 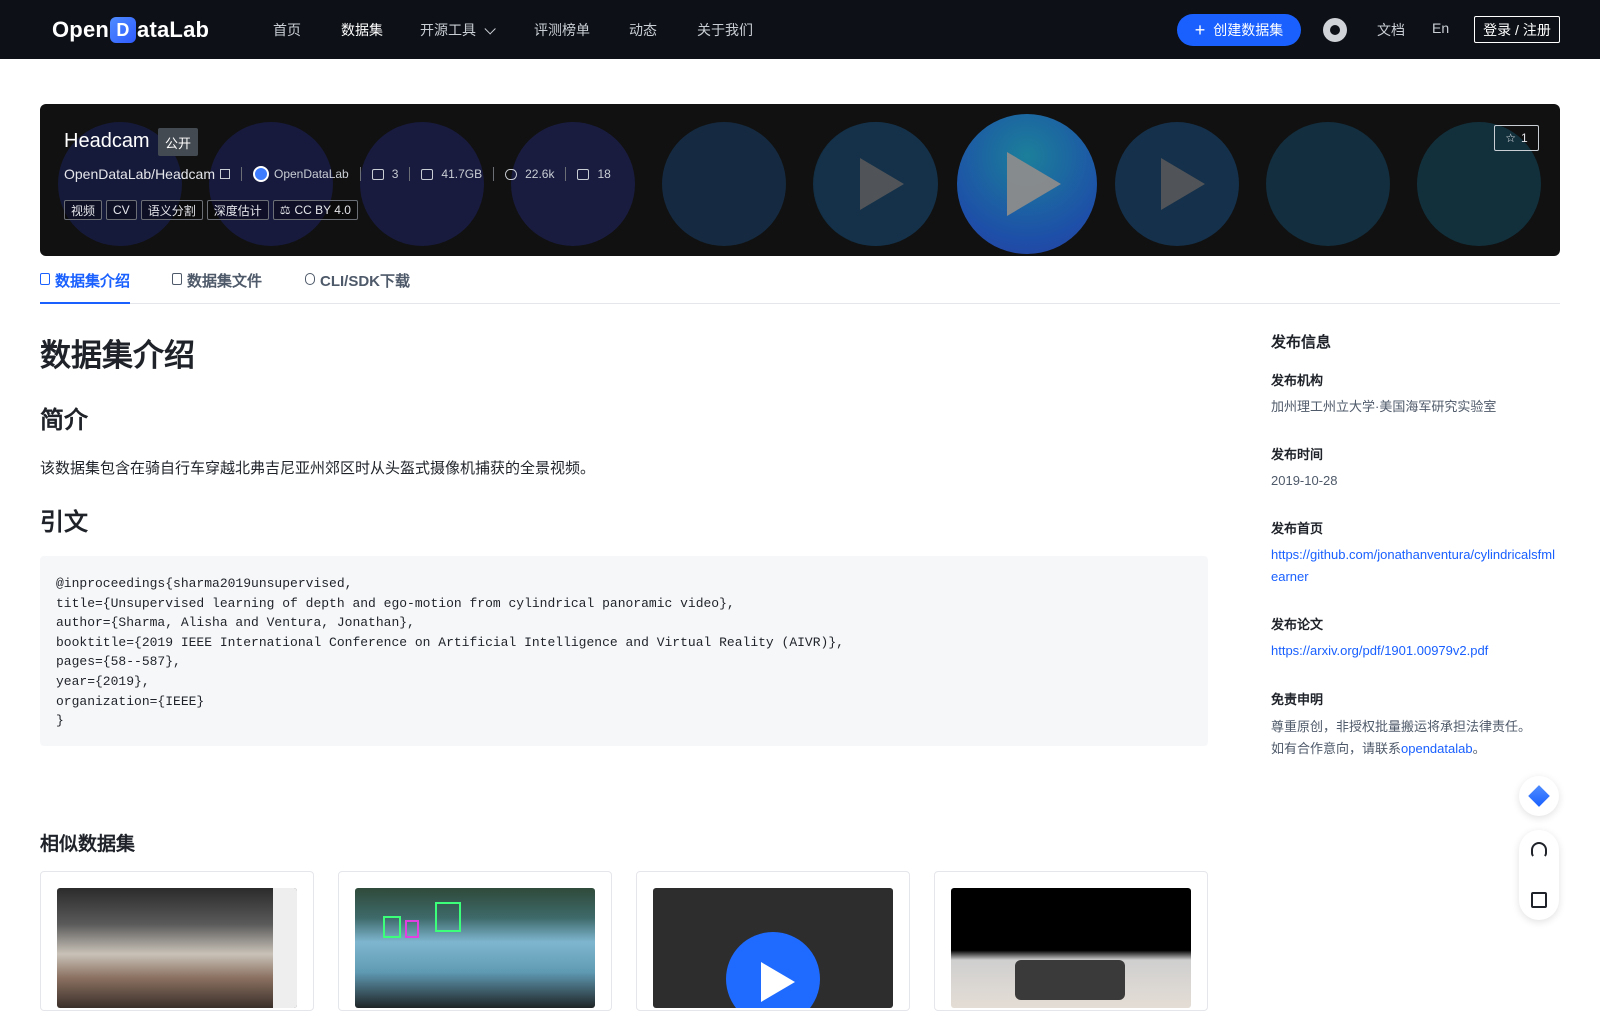 I want to click on intro-heading: 简介, so click(x=64, y=420).